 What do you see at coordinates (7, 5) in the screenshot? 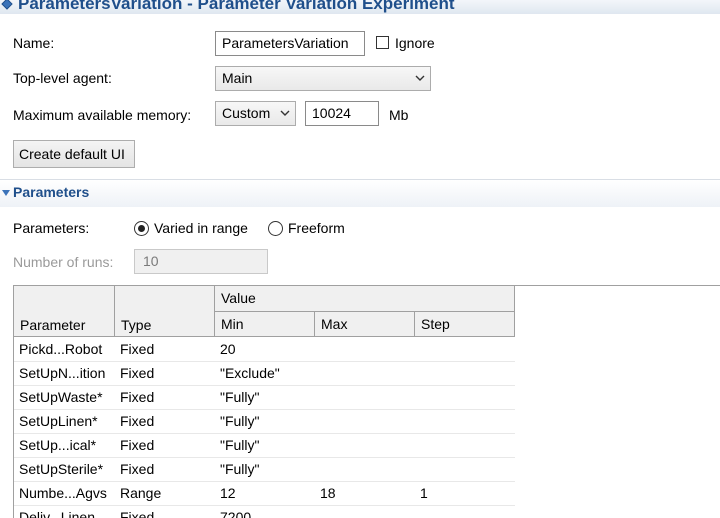
I see `experiment-icon` at bounding box center [7, 5].